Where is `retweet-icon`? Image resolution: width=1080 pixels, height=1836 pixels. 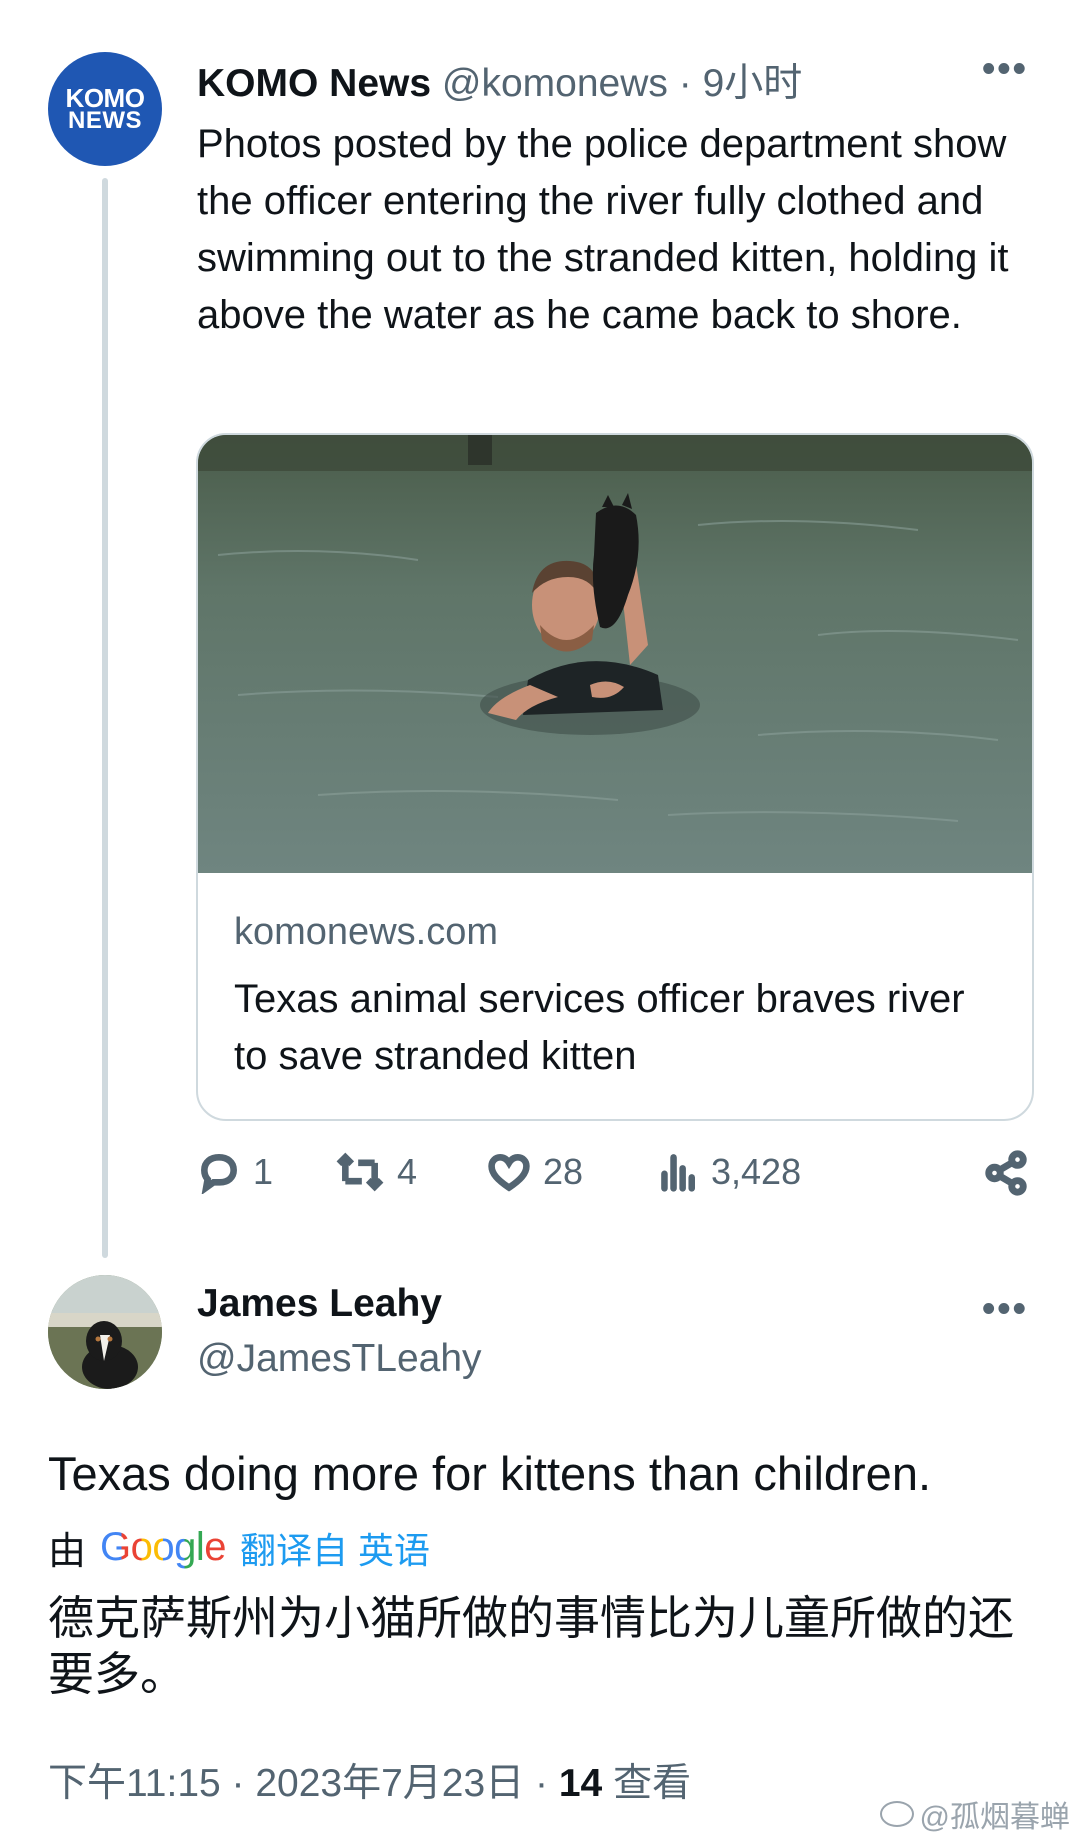
retweet-icon is located at coordinates (360, 1172).